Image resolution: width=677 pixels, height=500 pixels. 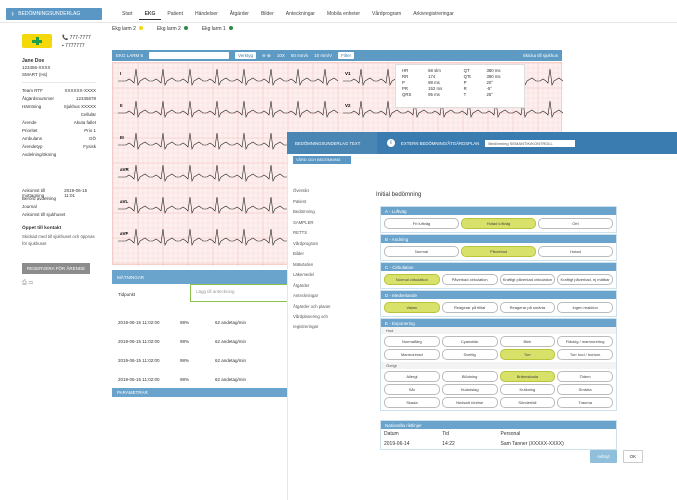 I want to click on lead-label: V1, so click(x=348, y=73).